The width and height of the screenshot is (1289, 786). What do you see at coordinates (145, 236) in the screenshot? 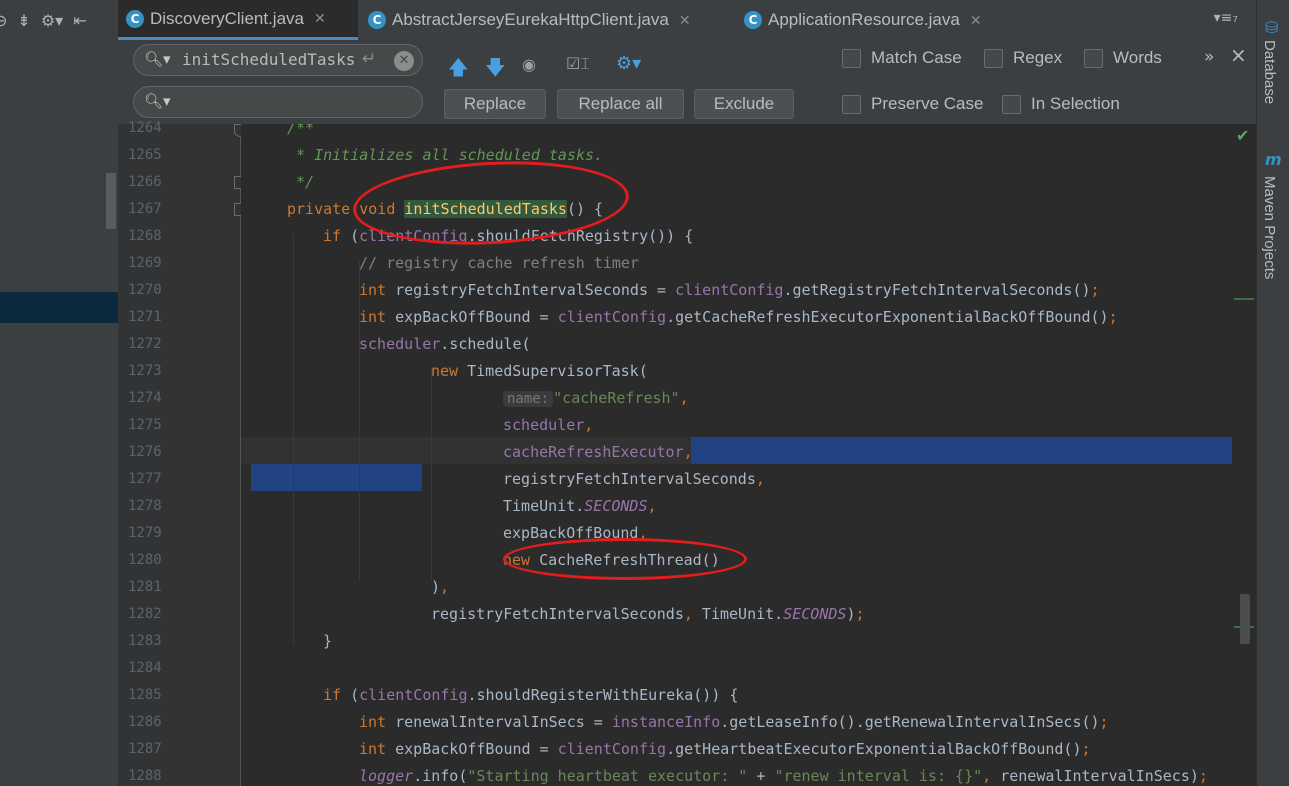
I see `line-number: 1268` at bounding box center [145, 236].